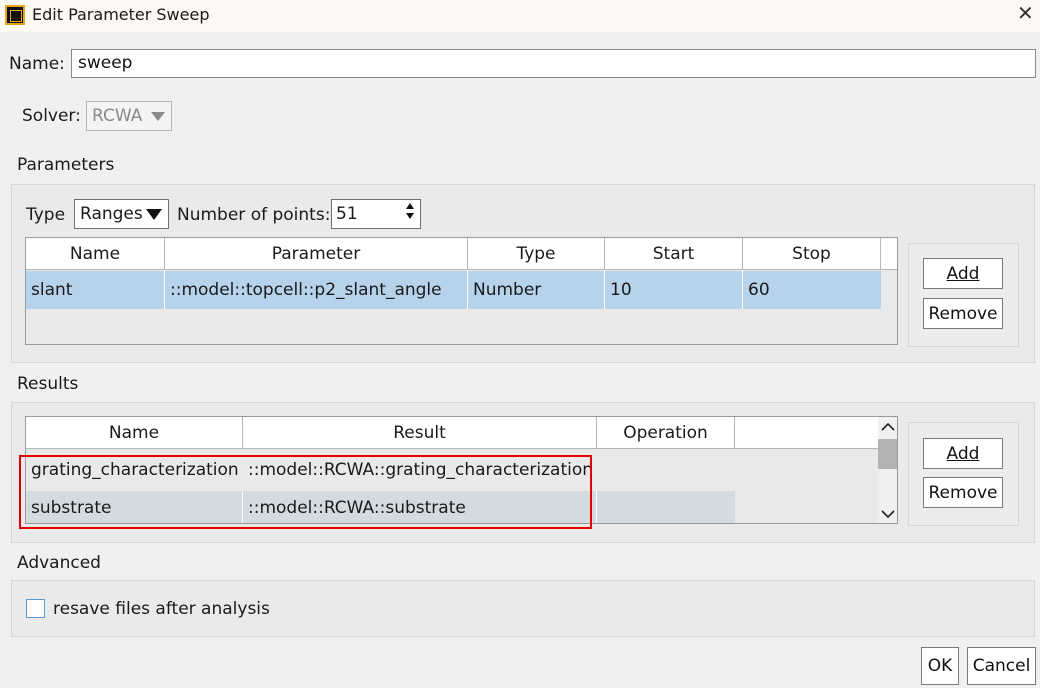  What do you see at coordinates (51, 116) in the screenshot?
I see `solver-label: Solver:` at bounding box center [51, 116].